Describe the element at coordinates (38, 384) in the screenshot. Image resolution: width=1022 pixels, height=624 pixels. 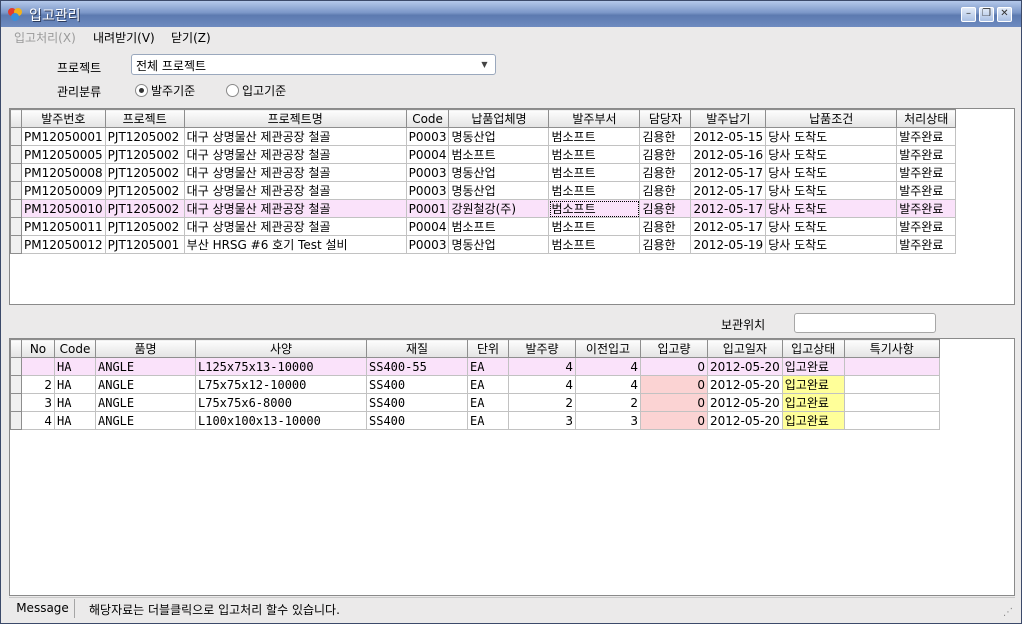
I see `cell-no: 2` at that location.